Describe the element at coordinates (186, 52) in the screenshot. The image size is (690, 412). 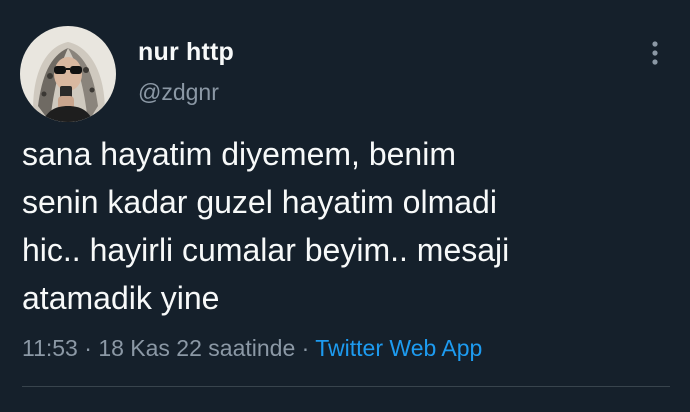
I see `display-name: nur http` at that location.